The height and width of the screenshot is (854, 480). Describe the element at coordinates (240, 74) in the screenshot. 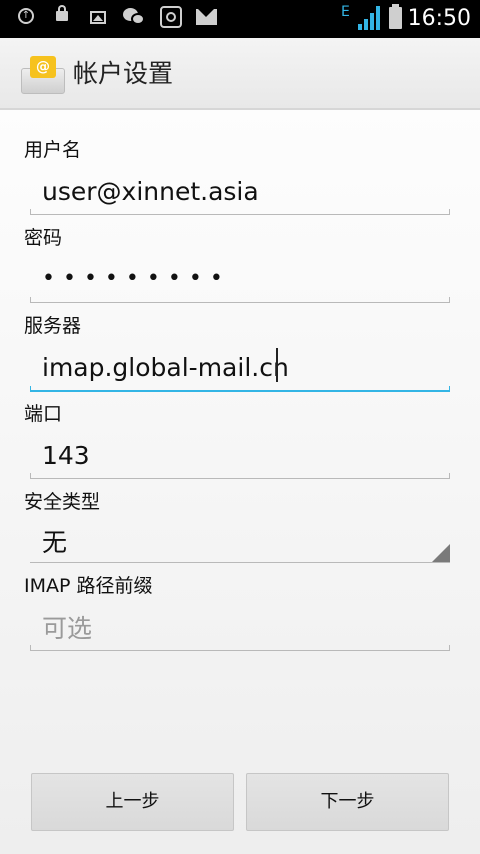

I see `action-bar: @ 帐户设置` at that location.